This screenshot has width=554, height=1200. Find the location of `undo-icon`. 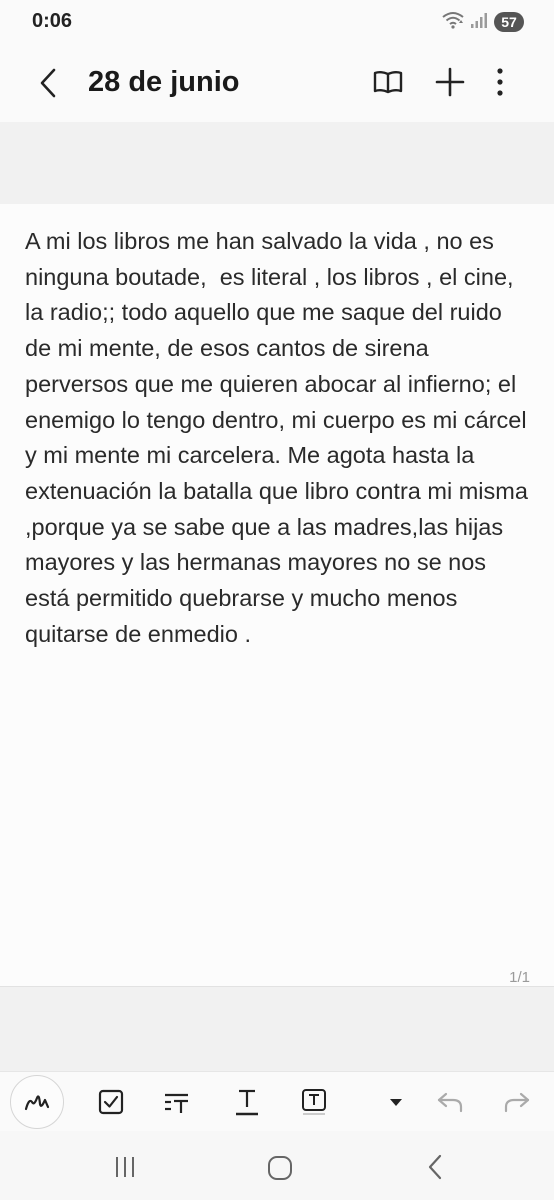

undo-icon is located at coordinates (450, 1102).